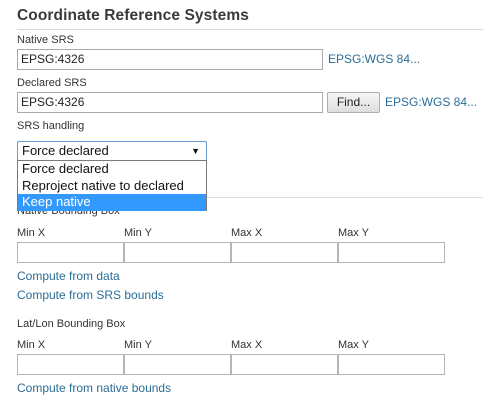  Describe the element at coordinates (90, 295) in the screenshot. I see `compute-from-srs-bounds-link: Compute from SRS bounds` at that location.